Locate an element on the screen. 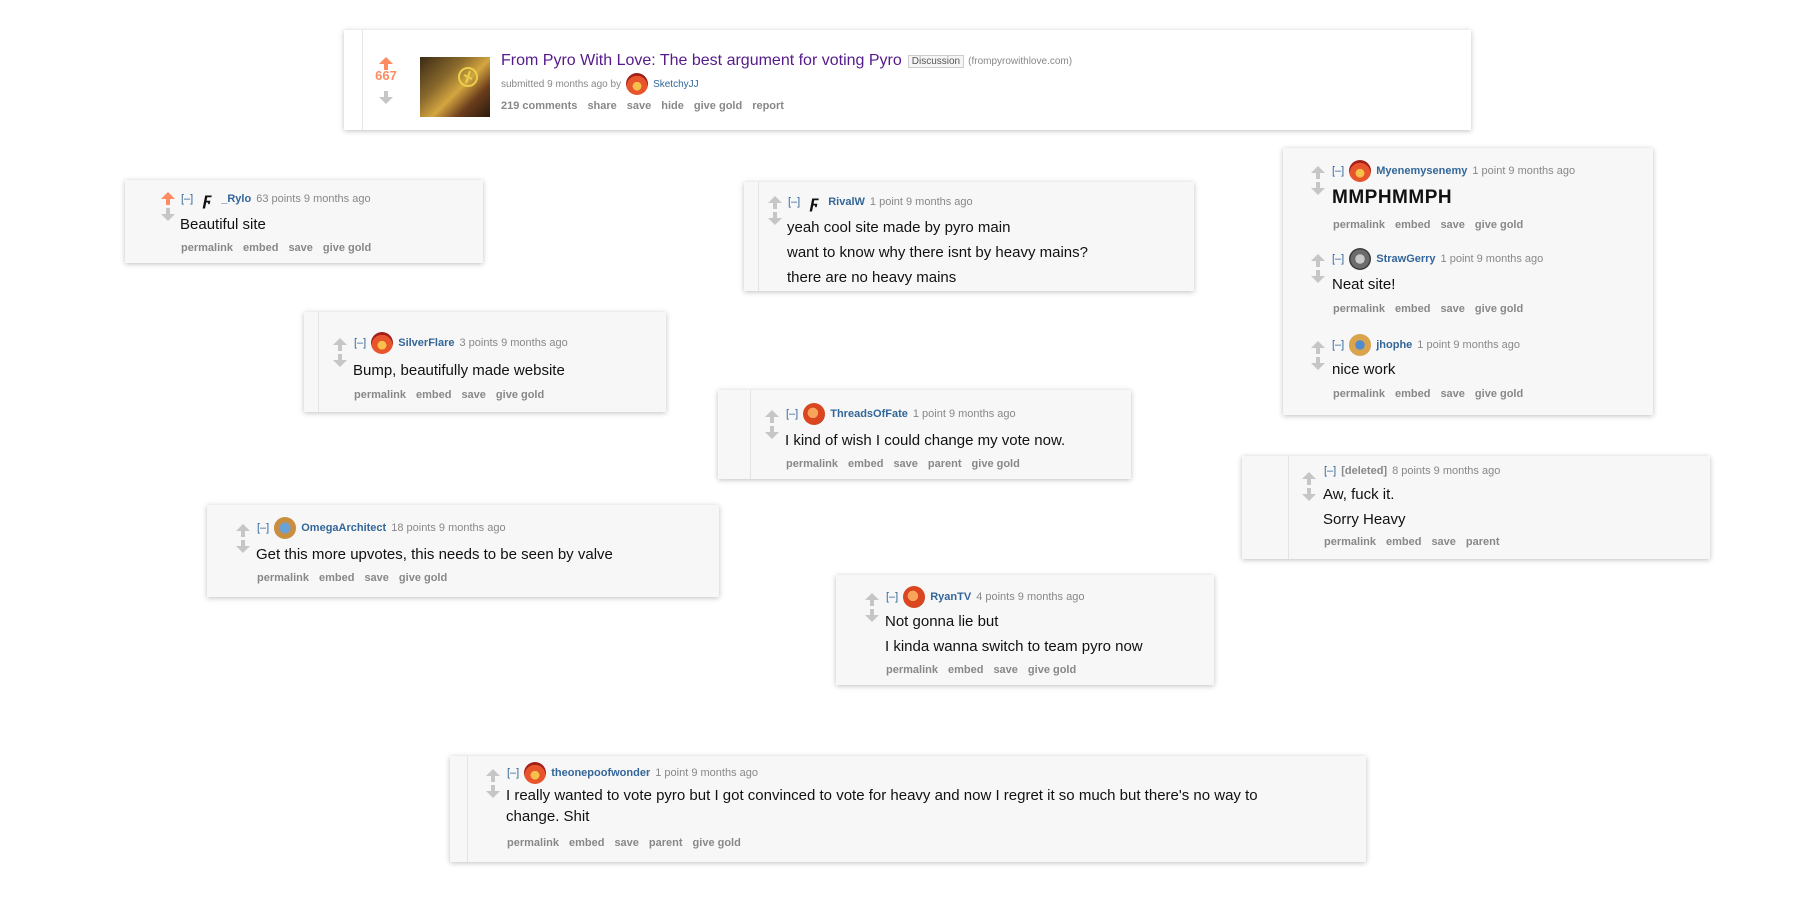 Image resolution: width=1800 pixels, height=913 pixels. share-link: share is located at coordinates (601, 106).